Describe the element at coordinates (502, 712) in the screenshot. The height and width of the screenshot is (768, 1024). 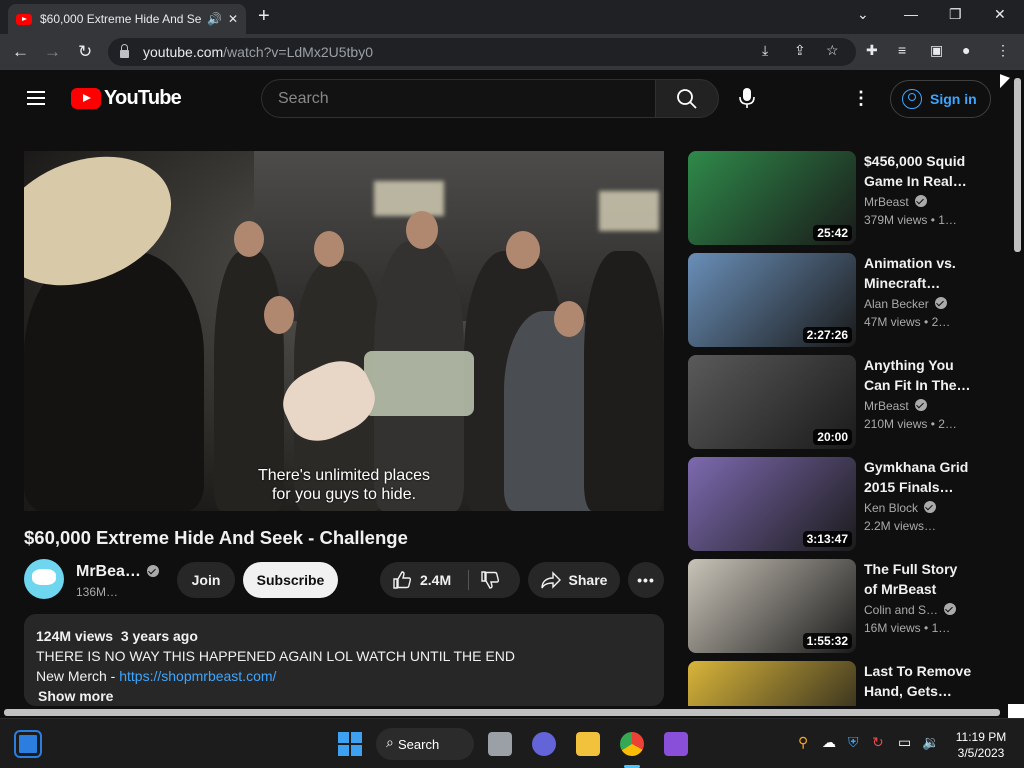
I see `horizontal-scroll-thumb` at that location.